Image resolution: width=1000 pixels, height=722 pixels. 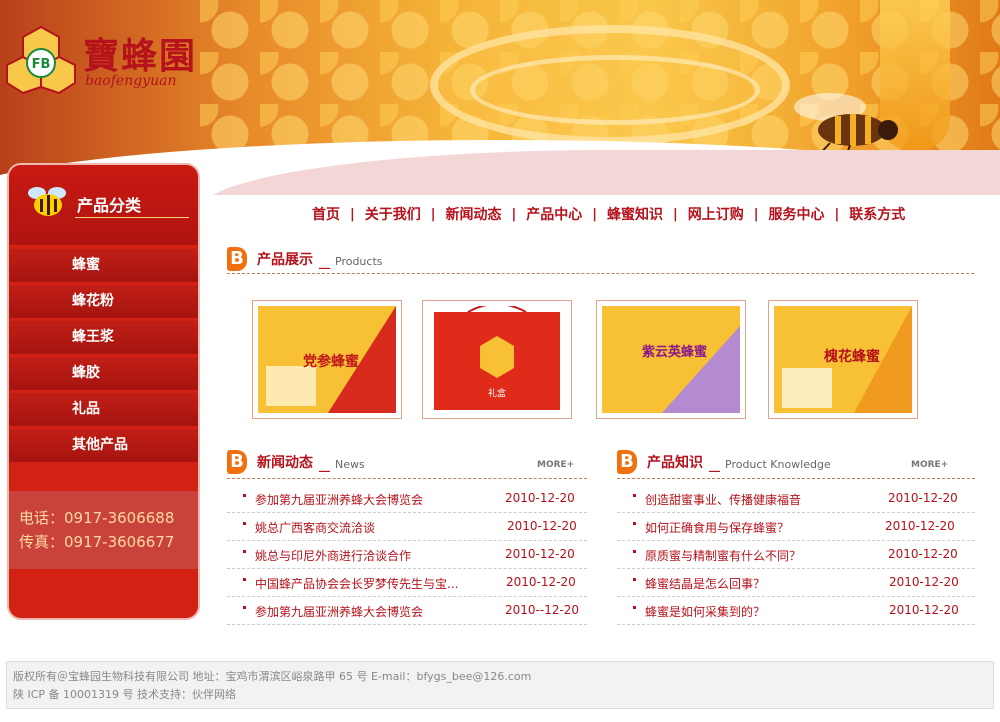 I want to click on product-card: 礼盒, so click(x=497, y=359).